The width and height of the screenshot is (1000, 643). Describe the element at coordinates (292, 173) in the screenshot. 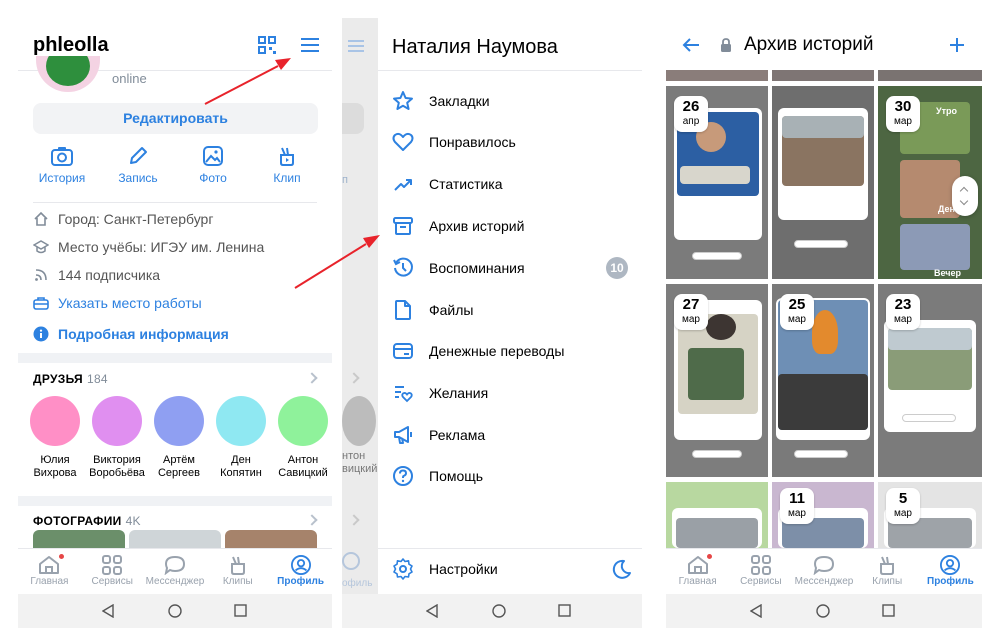

I see `annotation-arrows` at that location.